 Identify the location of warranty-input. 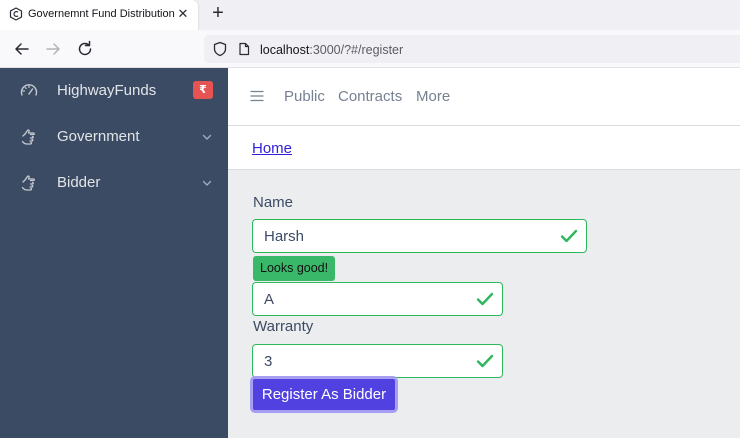
(377, 361).